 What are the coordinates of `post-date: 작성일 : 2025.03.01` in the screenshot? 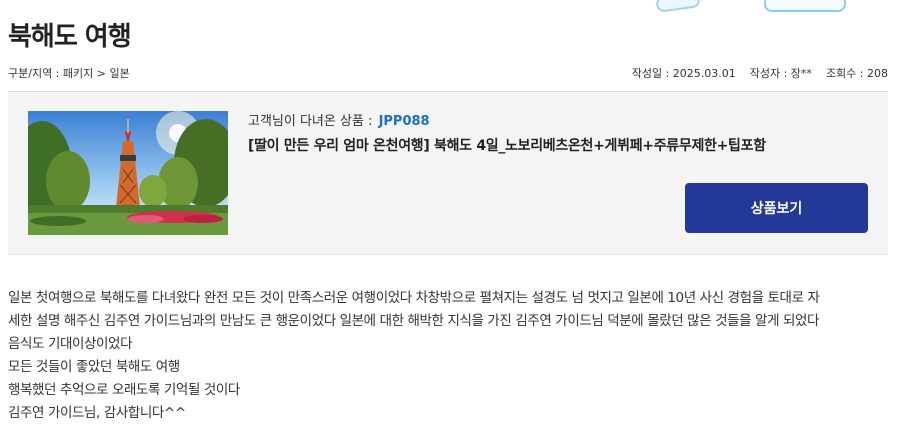 It's located at (683, 73).